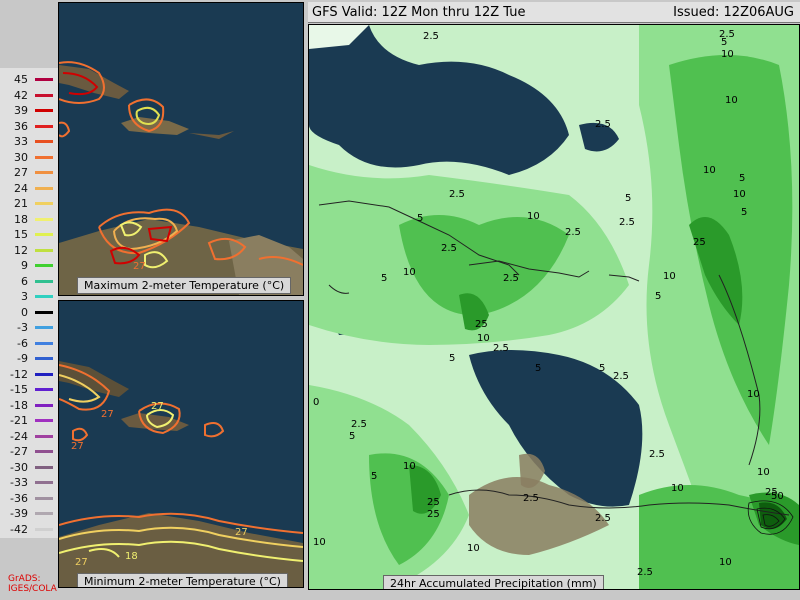  I want to click on issued-time-text: Issued: 12Z06AUG, so click(733, 12).